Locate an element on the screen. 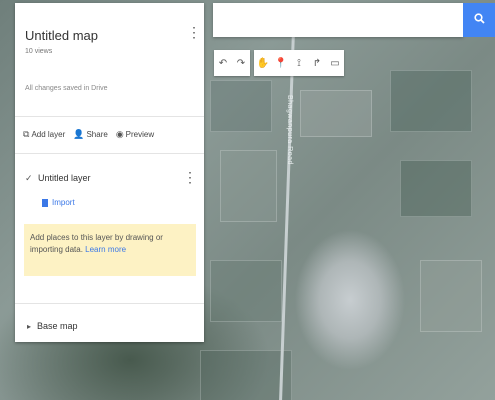  document-icon is located at coordinates (45, 202).